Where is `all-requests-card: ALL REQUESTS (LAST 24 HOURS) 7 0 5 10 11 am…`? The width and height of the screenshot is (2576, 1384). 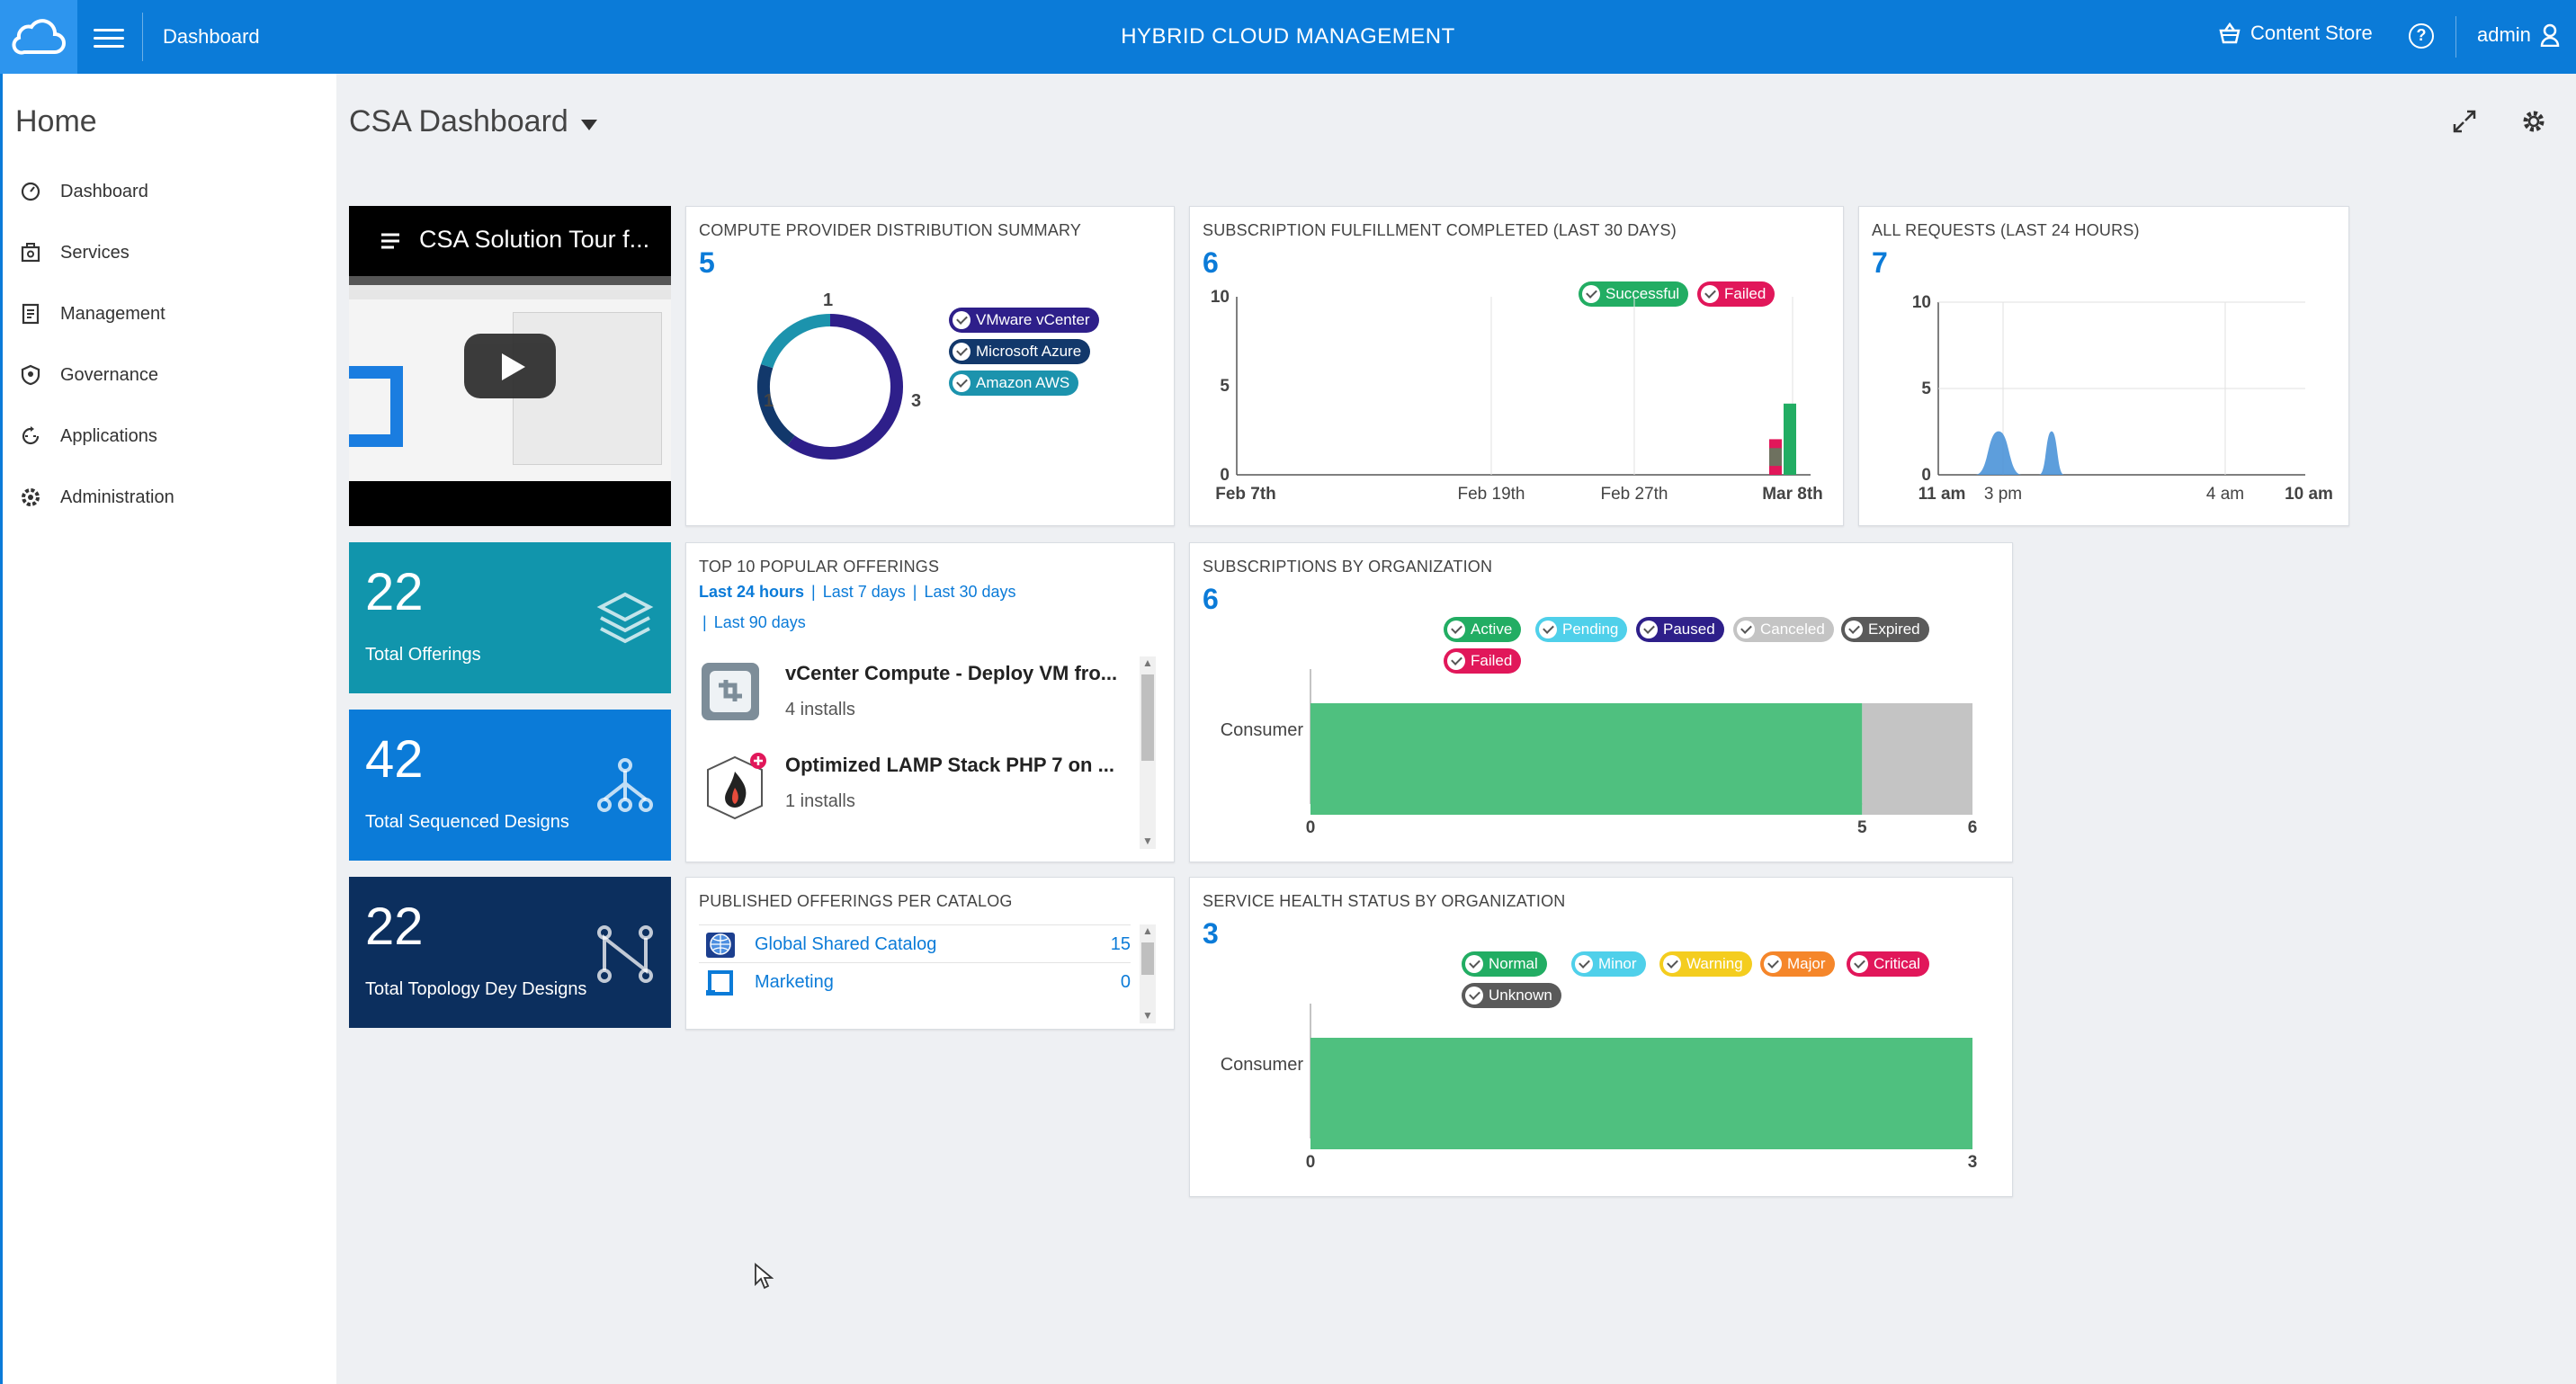
all-requests-card: ALL REQUESTS (LAST 24 HOURS) 7 0 5 10 11 am… is located at coordinates (2103, 366).